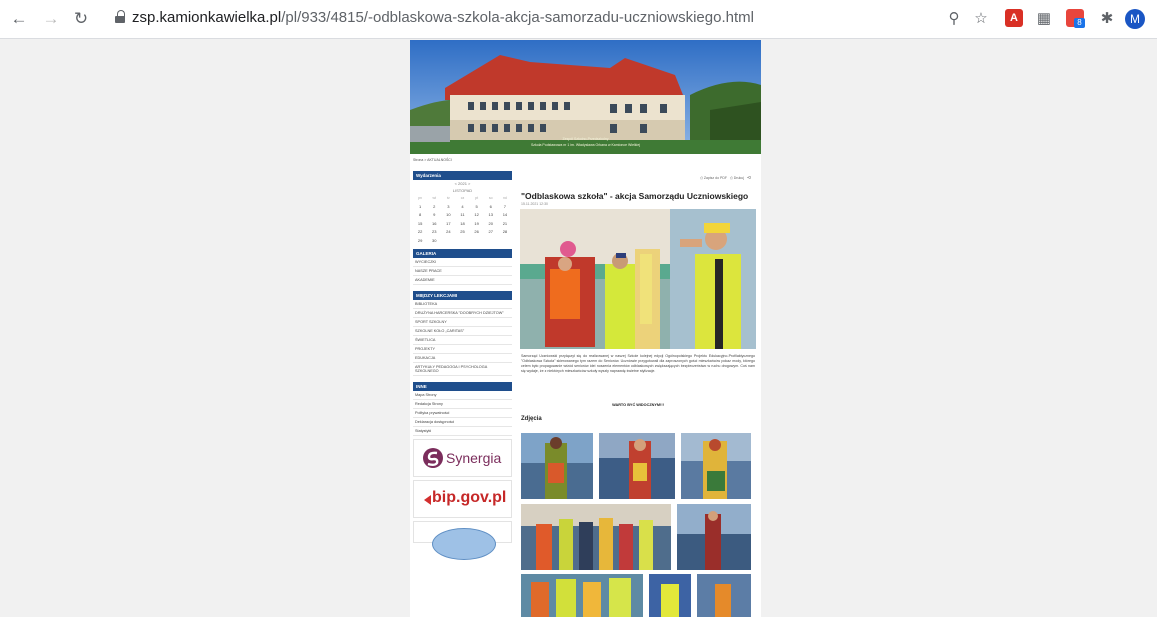 The width and height of the screenshot is (1157, 617). I want to click on calendar-day-header: pt, so click(477, 198).